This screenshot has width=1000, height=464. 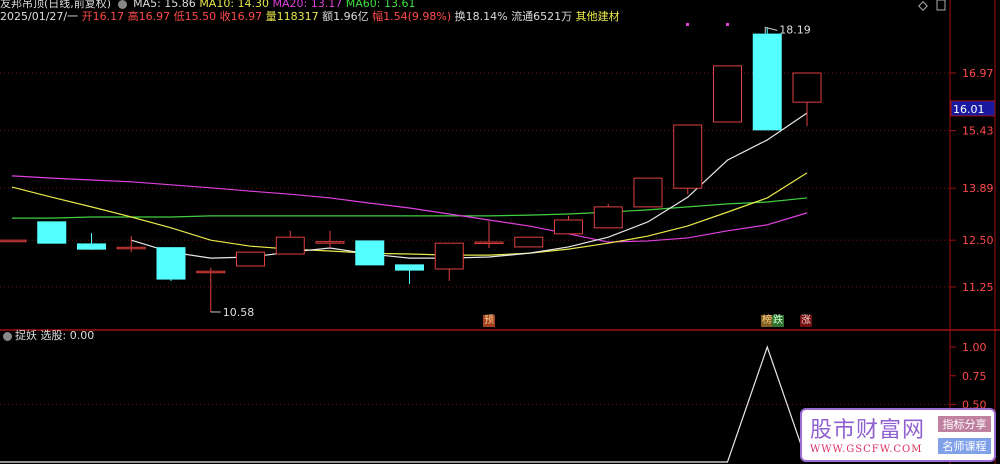 What do you see at coordinates (225, 16) in the screenshot?
I see `close-label: 收` at bounding box center [225, 16].